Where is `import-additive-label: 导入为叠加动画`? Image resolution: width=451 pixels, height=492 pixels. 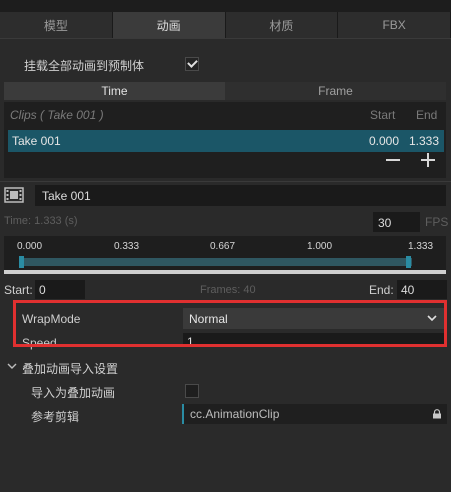 import-additive-label: 导入为叠加动画 is located at coordinates (73, 393).